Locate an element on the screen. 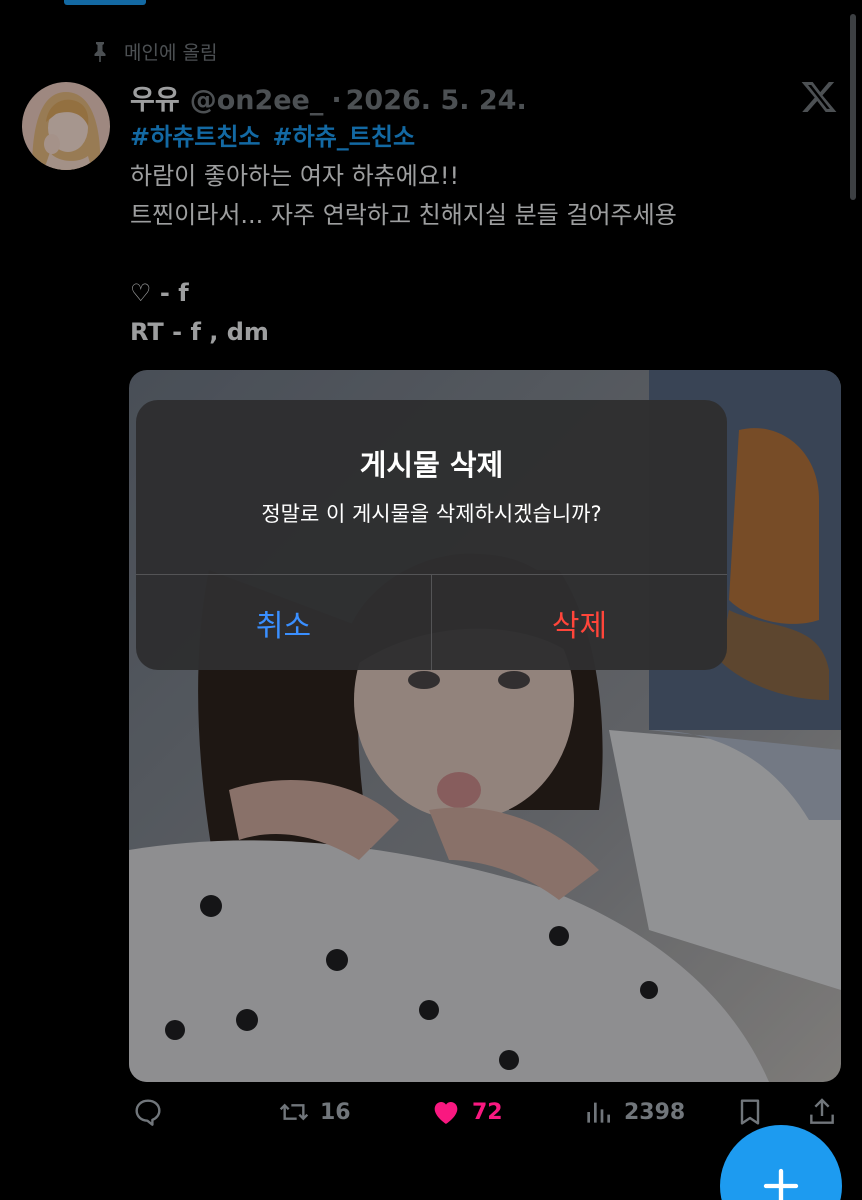 The image size is (862, 1200). retweet-icon is located at coordinates (294, 1112).